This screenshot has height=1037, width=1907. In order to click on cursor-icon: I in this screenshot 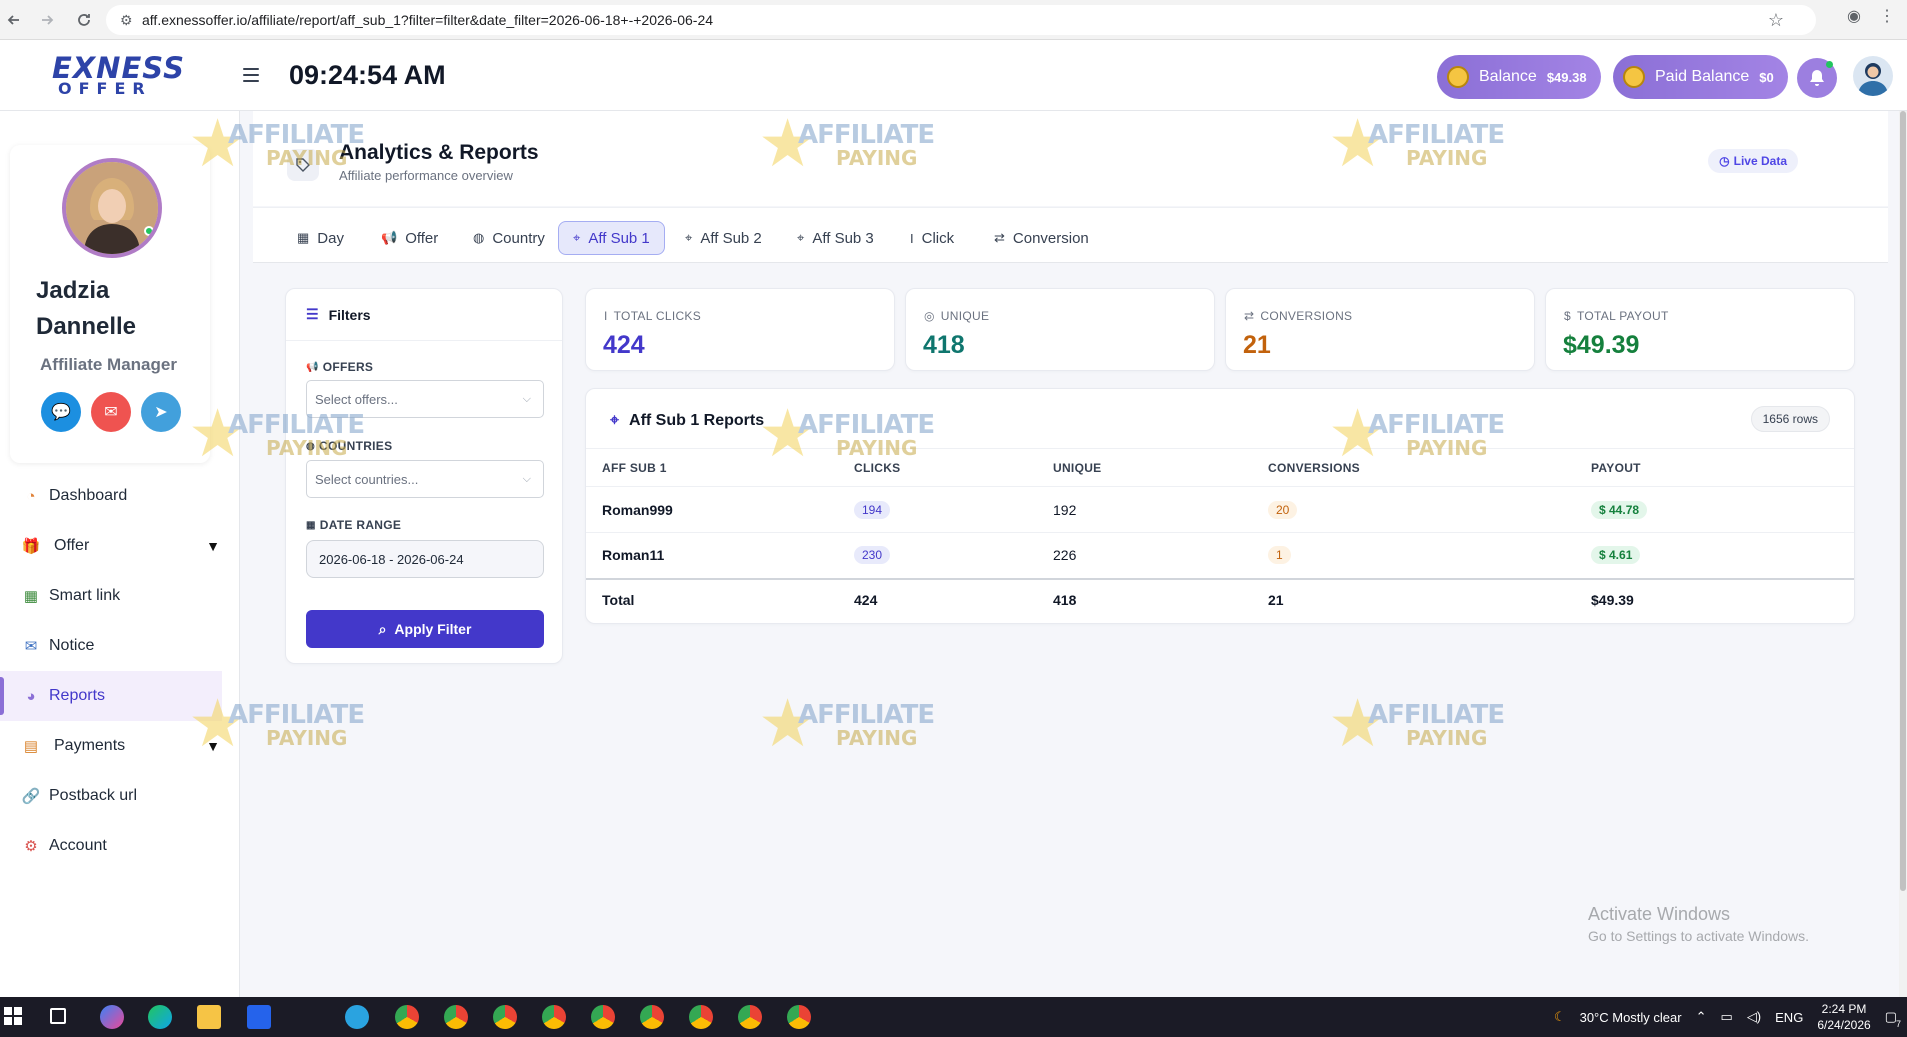, I will do `click(912, 238)`.